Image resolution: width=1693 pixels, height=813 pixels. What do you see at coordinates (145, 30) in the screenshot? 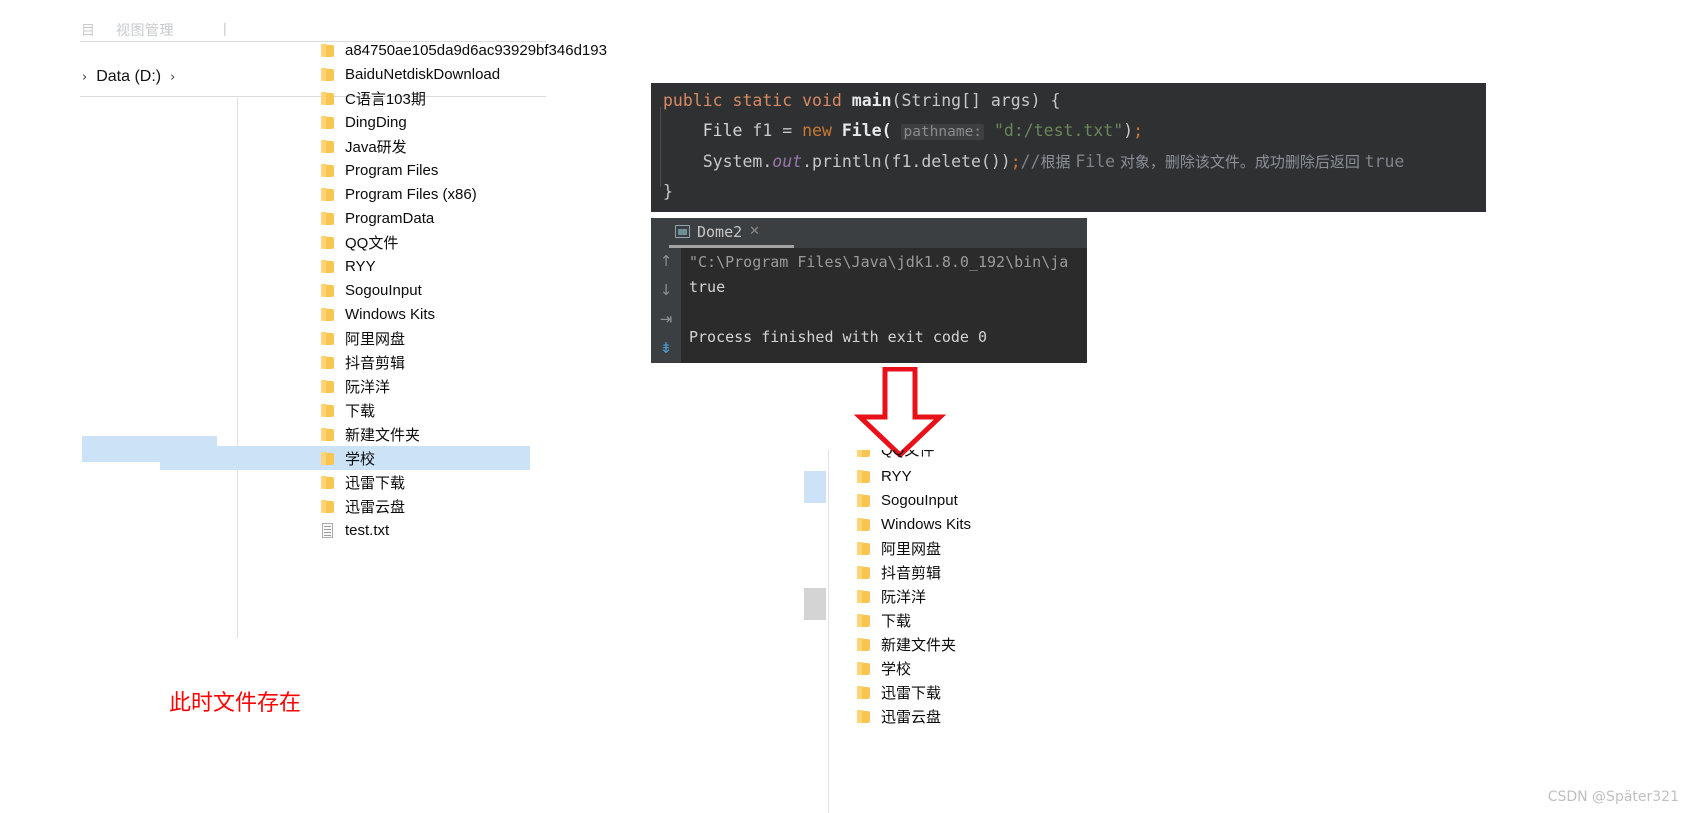
I see `ribbon-fragment-2: 视图管理` at bounding box center [145, 30].